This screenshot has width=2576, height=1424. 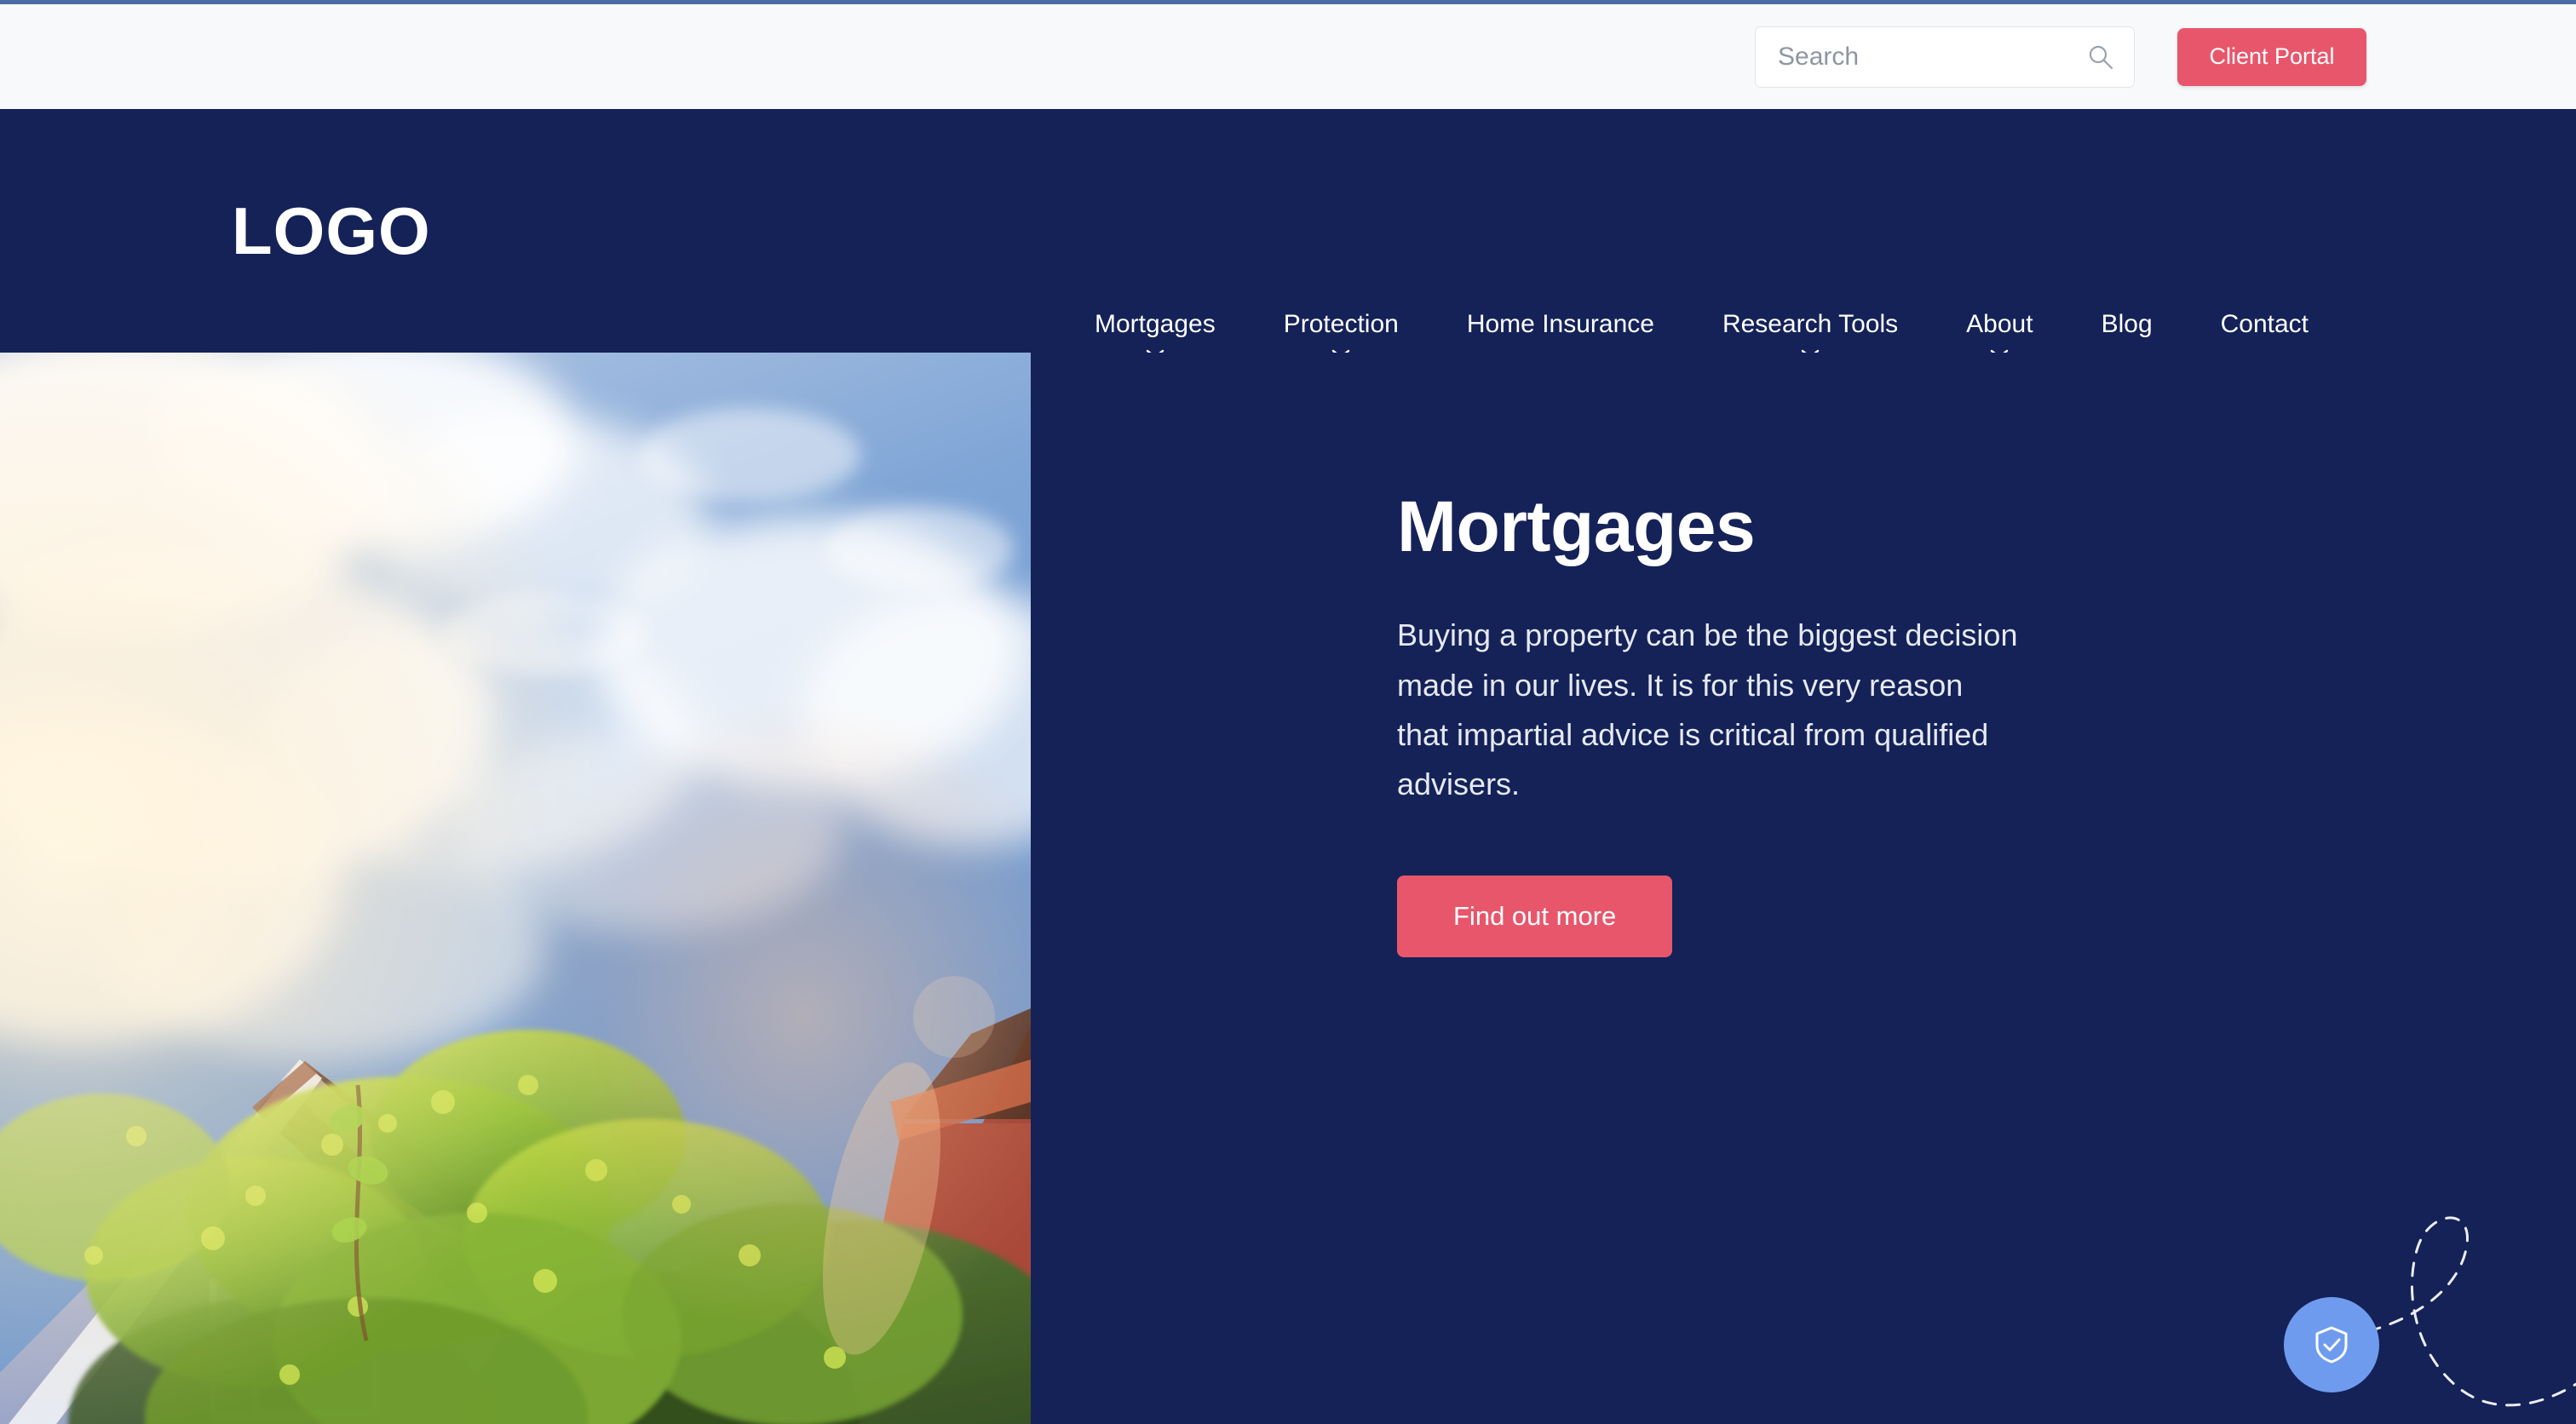 I want to click on nav-item-blog: Blog, so click(x=2127, y=324).